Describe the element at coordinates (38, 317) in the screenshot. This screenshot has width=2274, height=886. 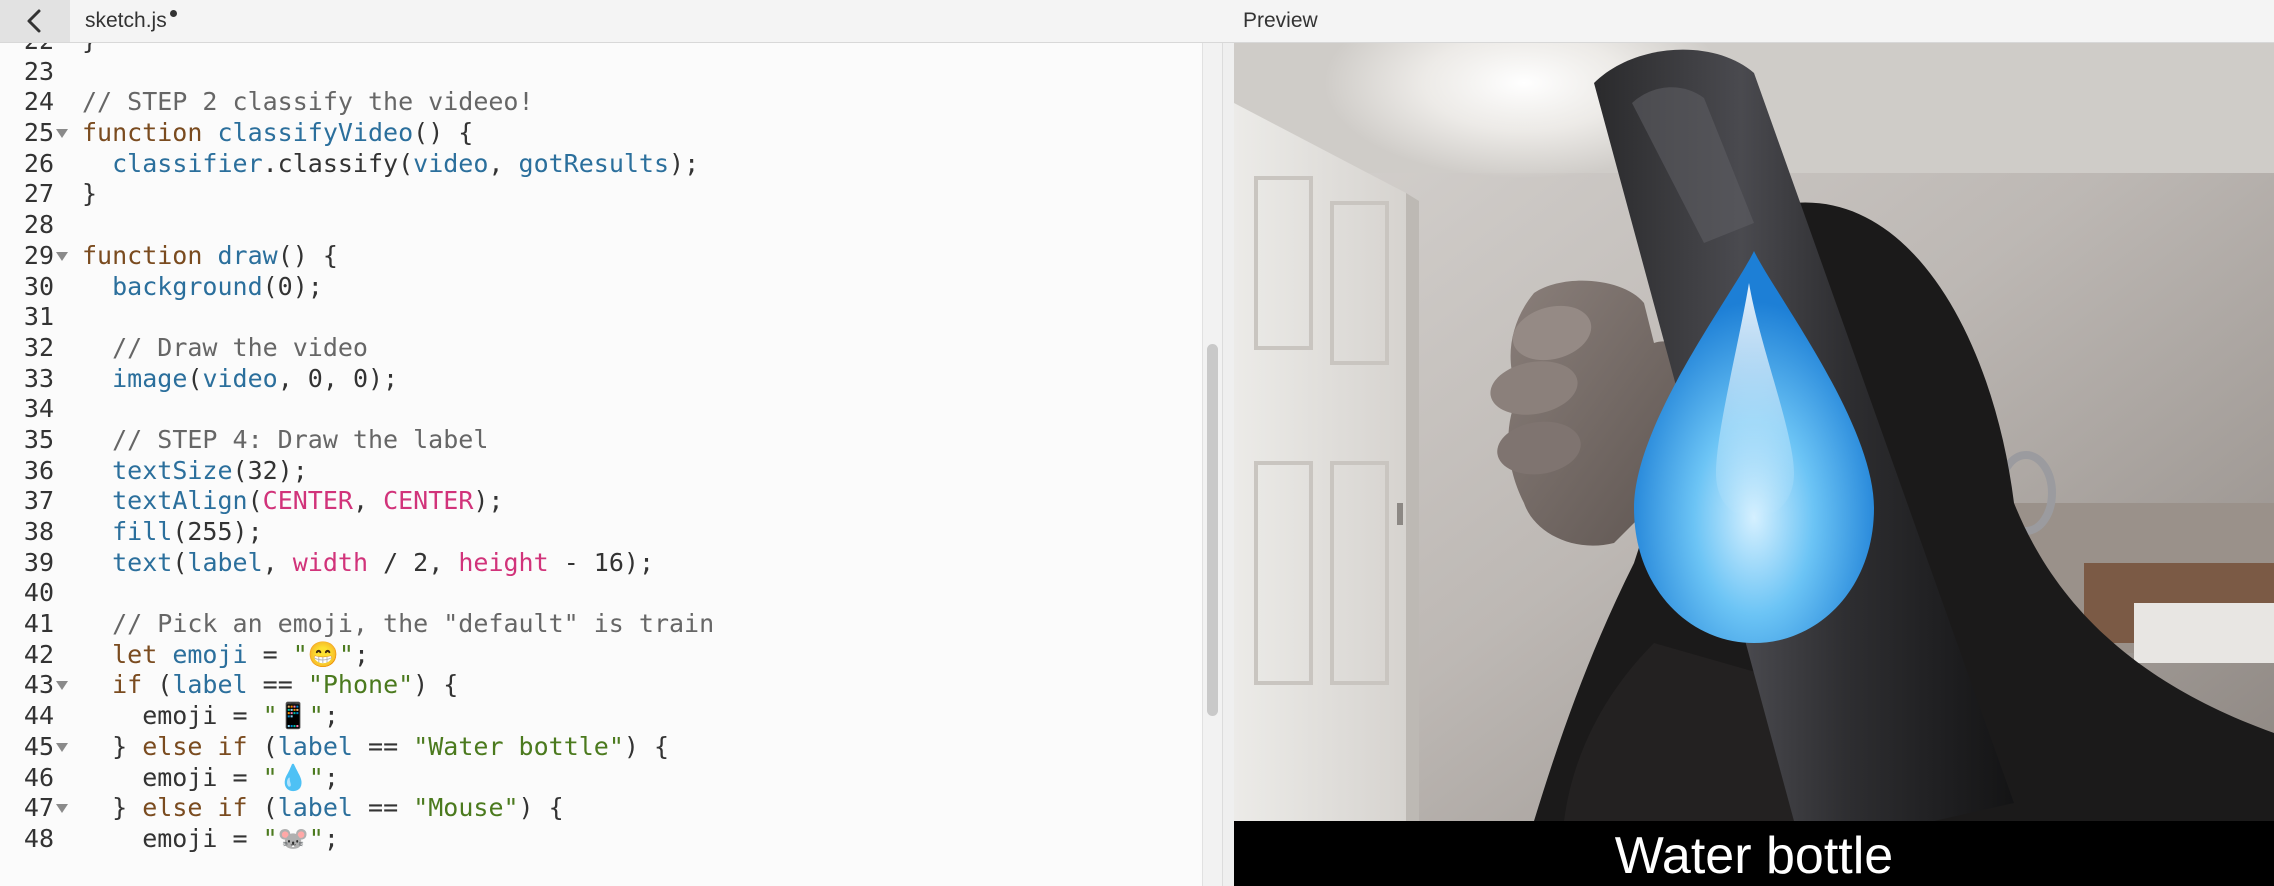
I see `line-number: 31` at that location.